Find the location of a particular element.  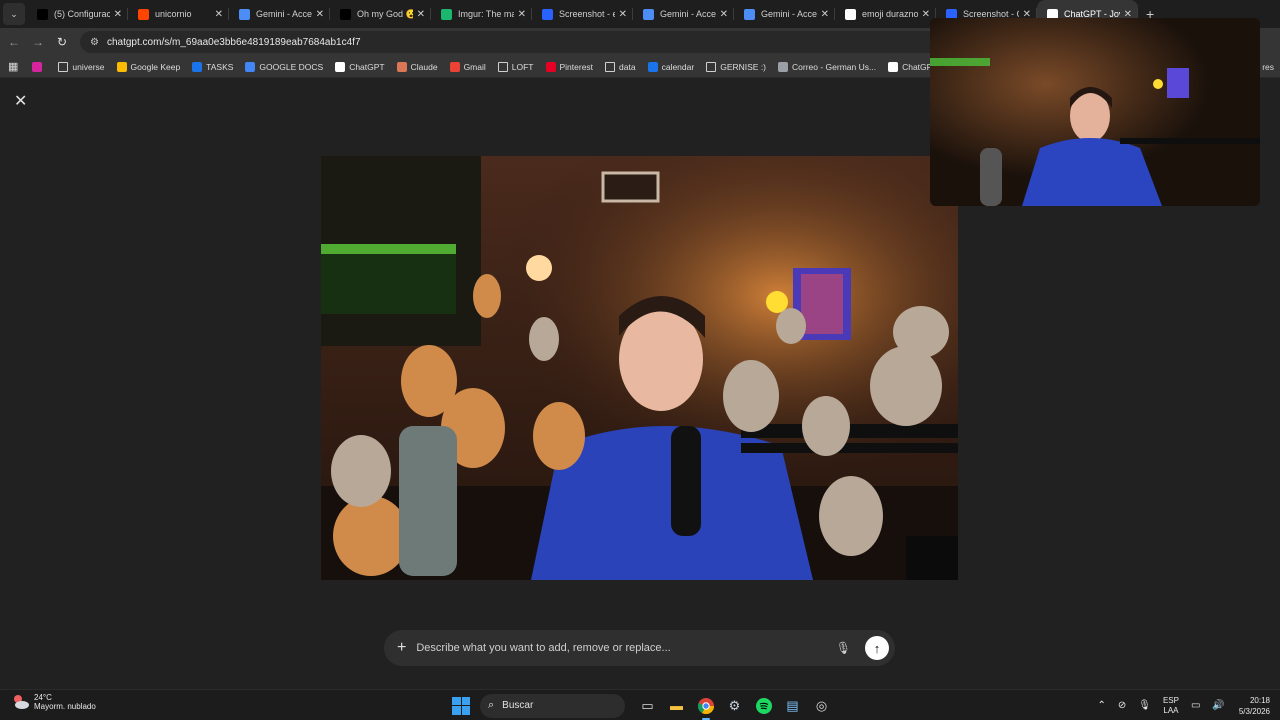

start-button is located at coordinates (461, 705).